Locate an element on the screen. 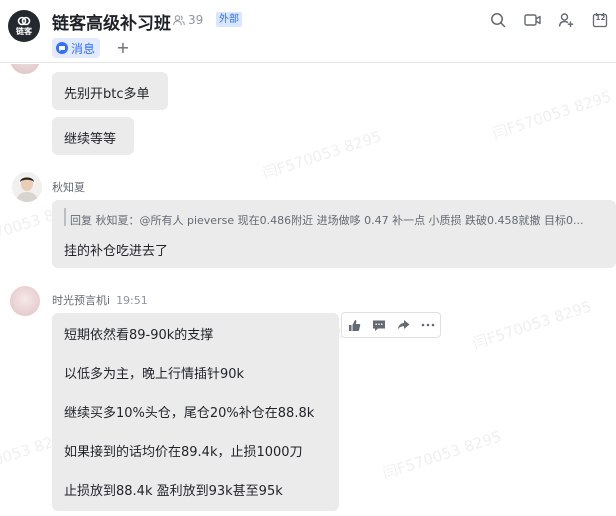 This screenshot has width=616, height=516. search-button is located at coordinates (498, 20).